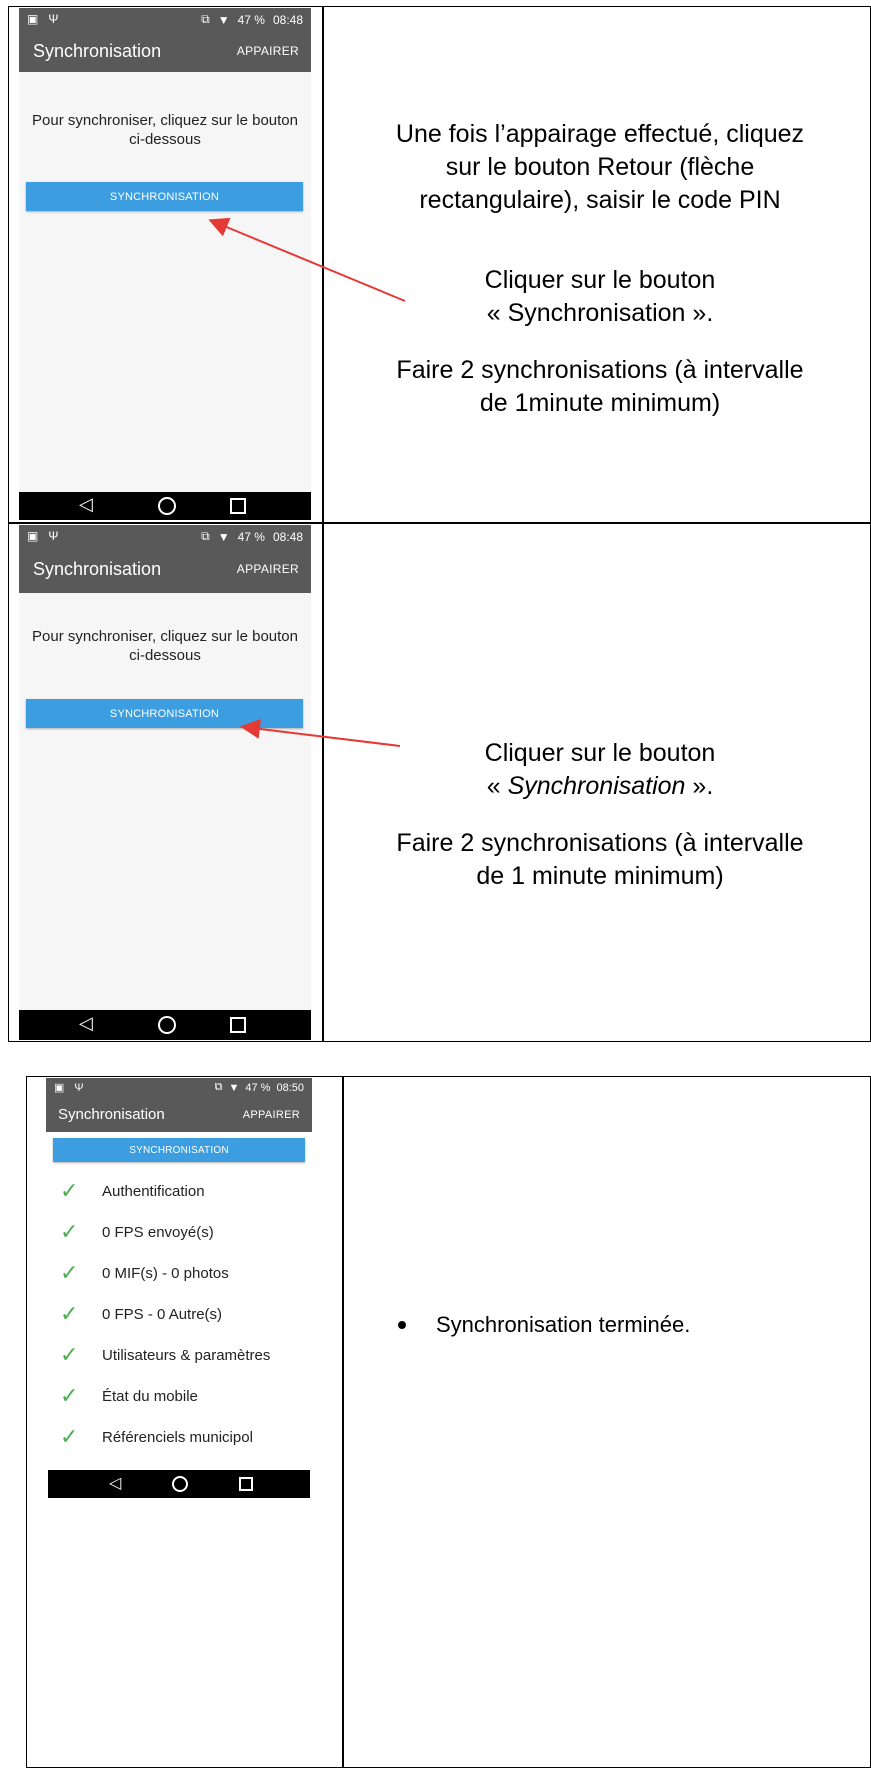 Image resolution: width=871 pixels, height=1771 pixels. Describe the element at coordinates (343, 1422) in the screenshot. I see `table-2-column-divider` at that location.